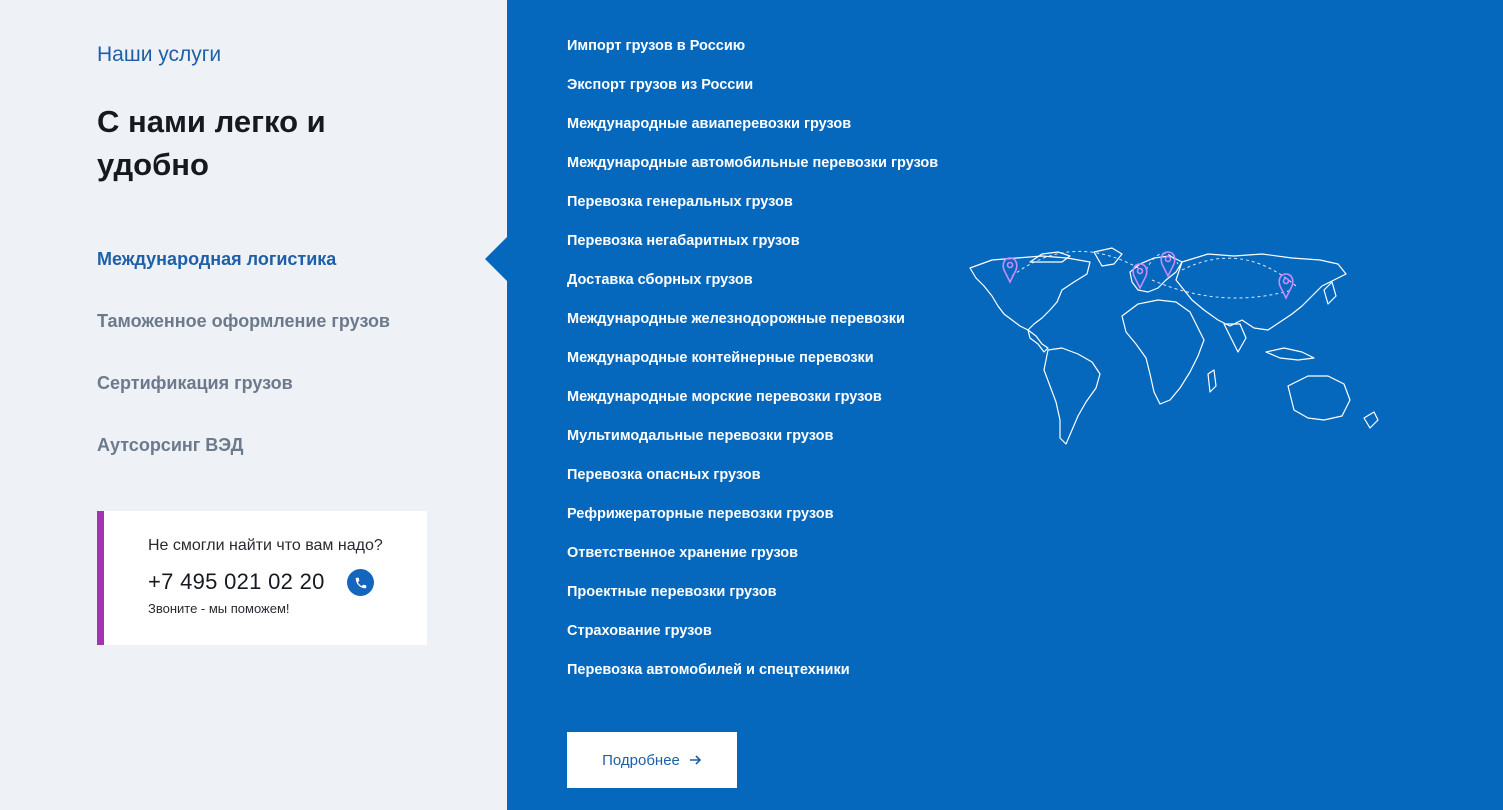 The width and height of the screenshot is (1503, 810). I want to click on service-item-refrigerated: Рефрижераторные перевозки грузов, so click(752, 523).